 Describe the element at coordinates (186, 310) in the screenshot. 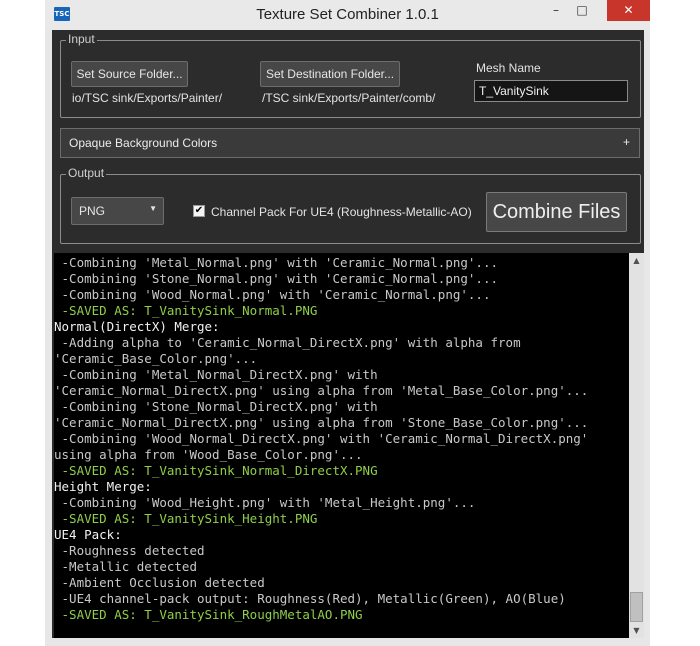

I see `log-line: -SAVED AS: T_VanitySink_Normal.PNG` at that location.